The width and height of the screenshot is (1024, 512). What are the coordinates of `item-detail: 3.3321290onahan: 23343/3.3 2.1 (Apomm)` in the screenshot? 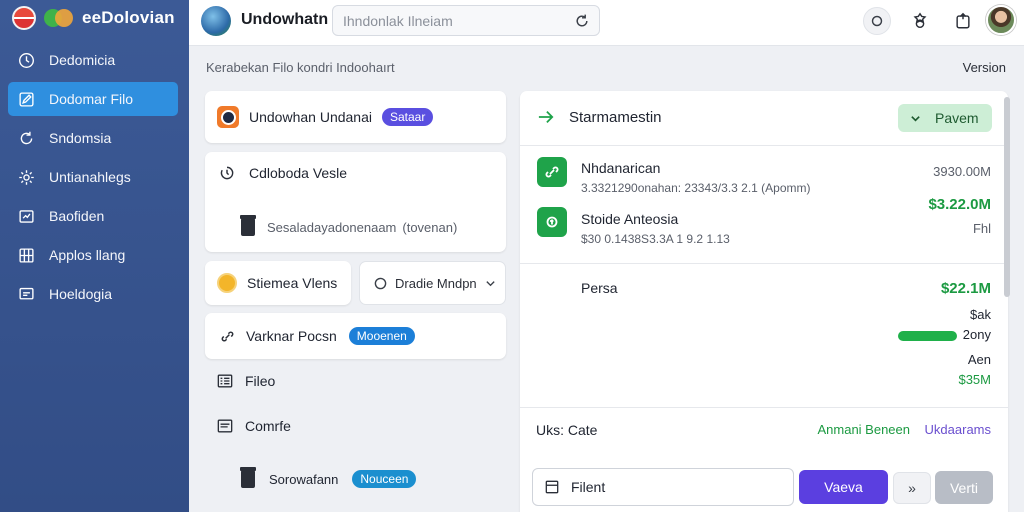 It's located at (696, 188).